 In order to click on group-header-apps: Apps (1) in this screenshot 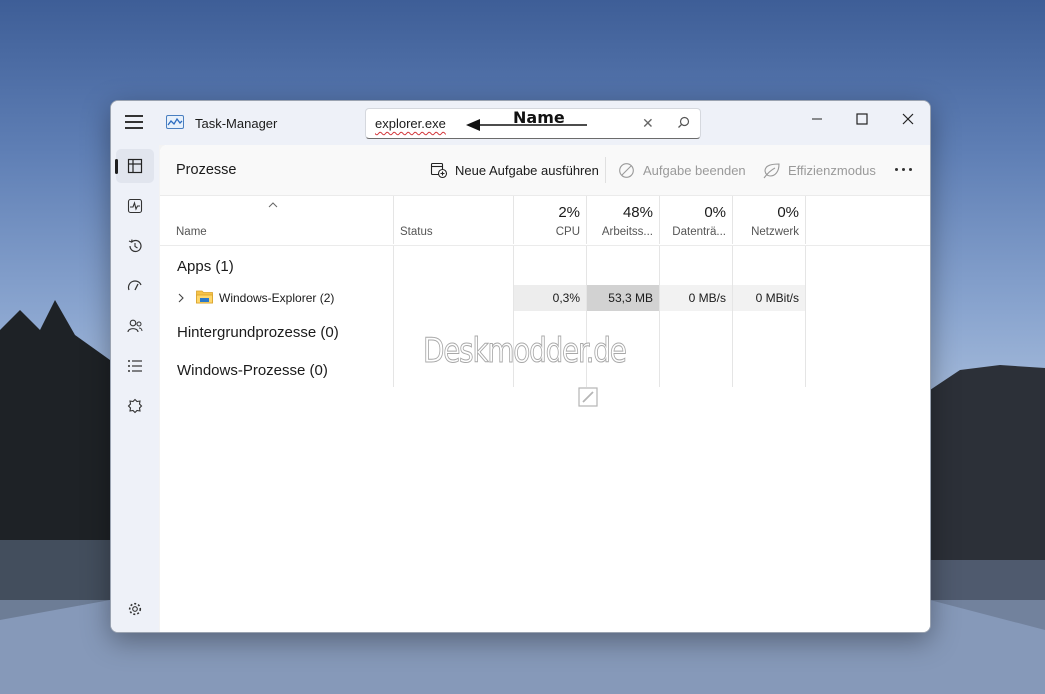, I will do `click(205, 266)`.